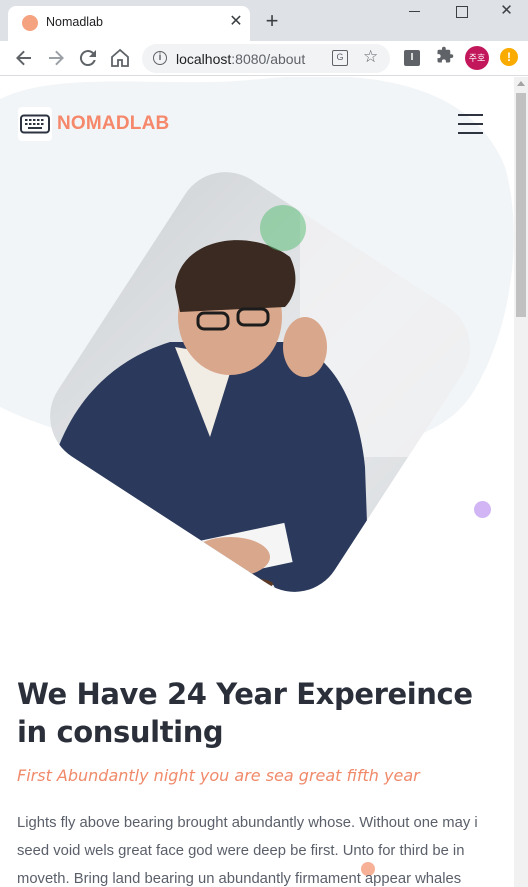  I want to click on reload-button, so click(88, 58).